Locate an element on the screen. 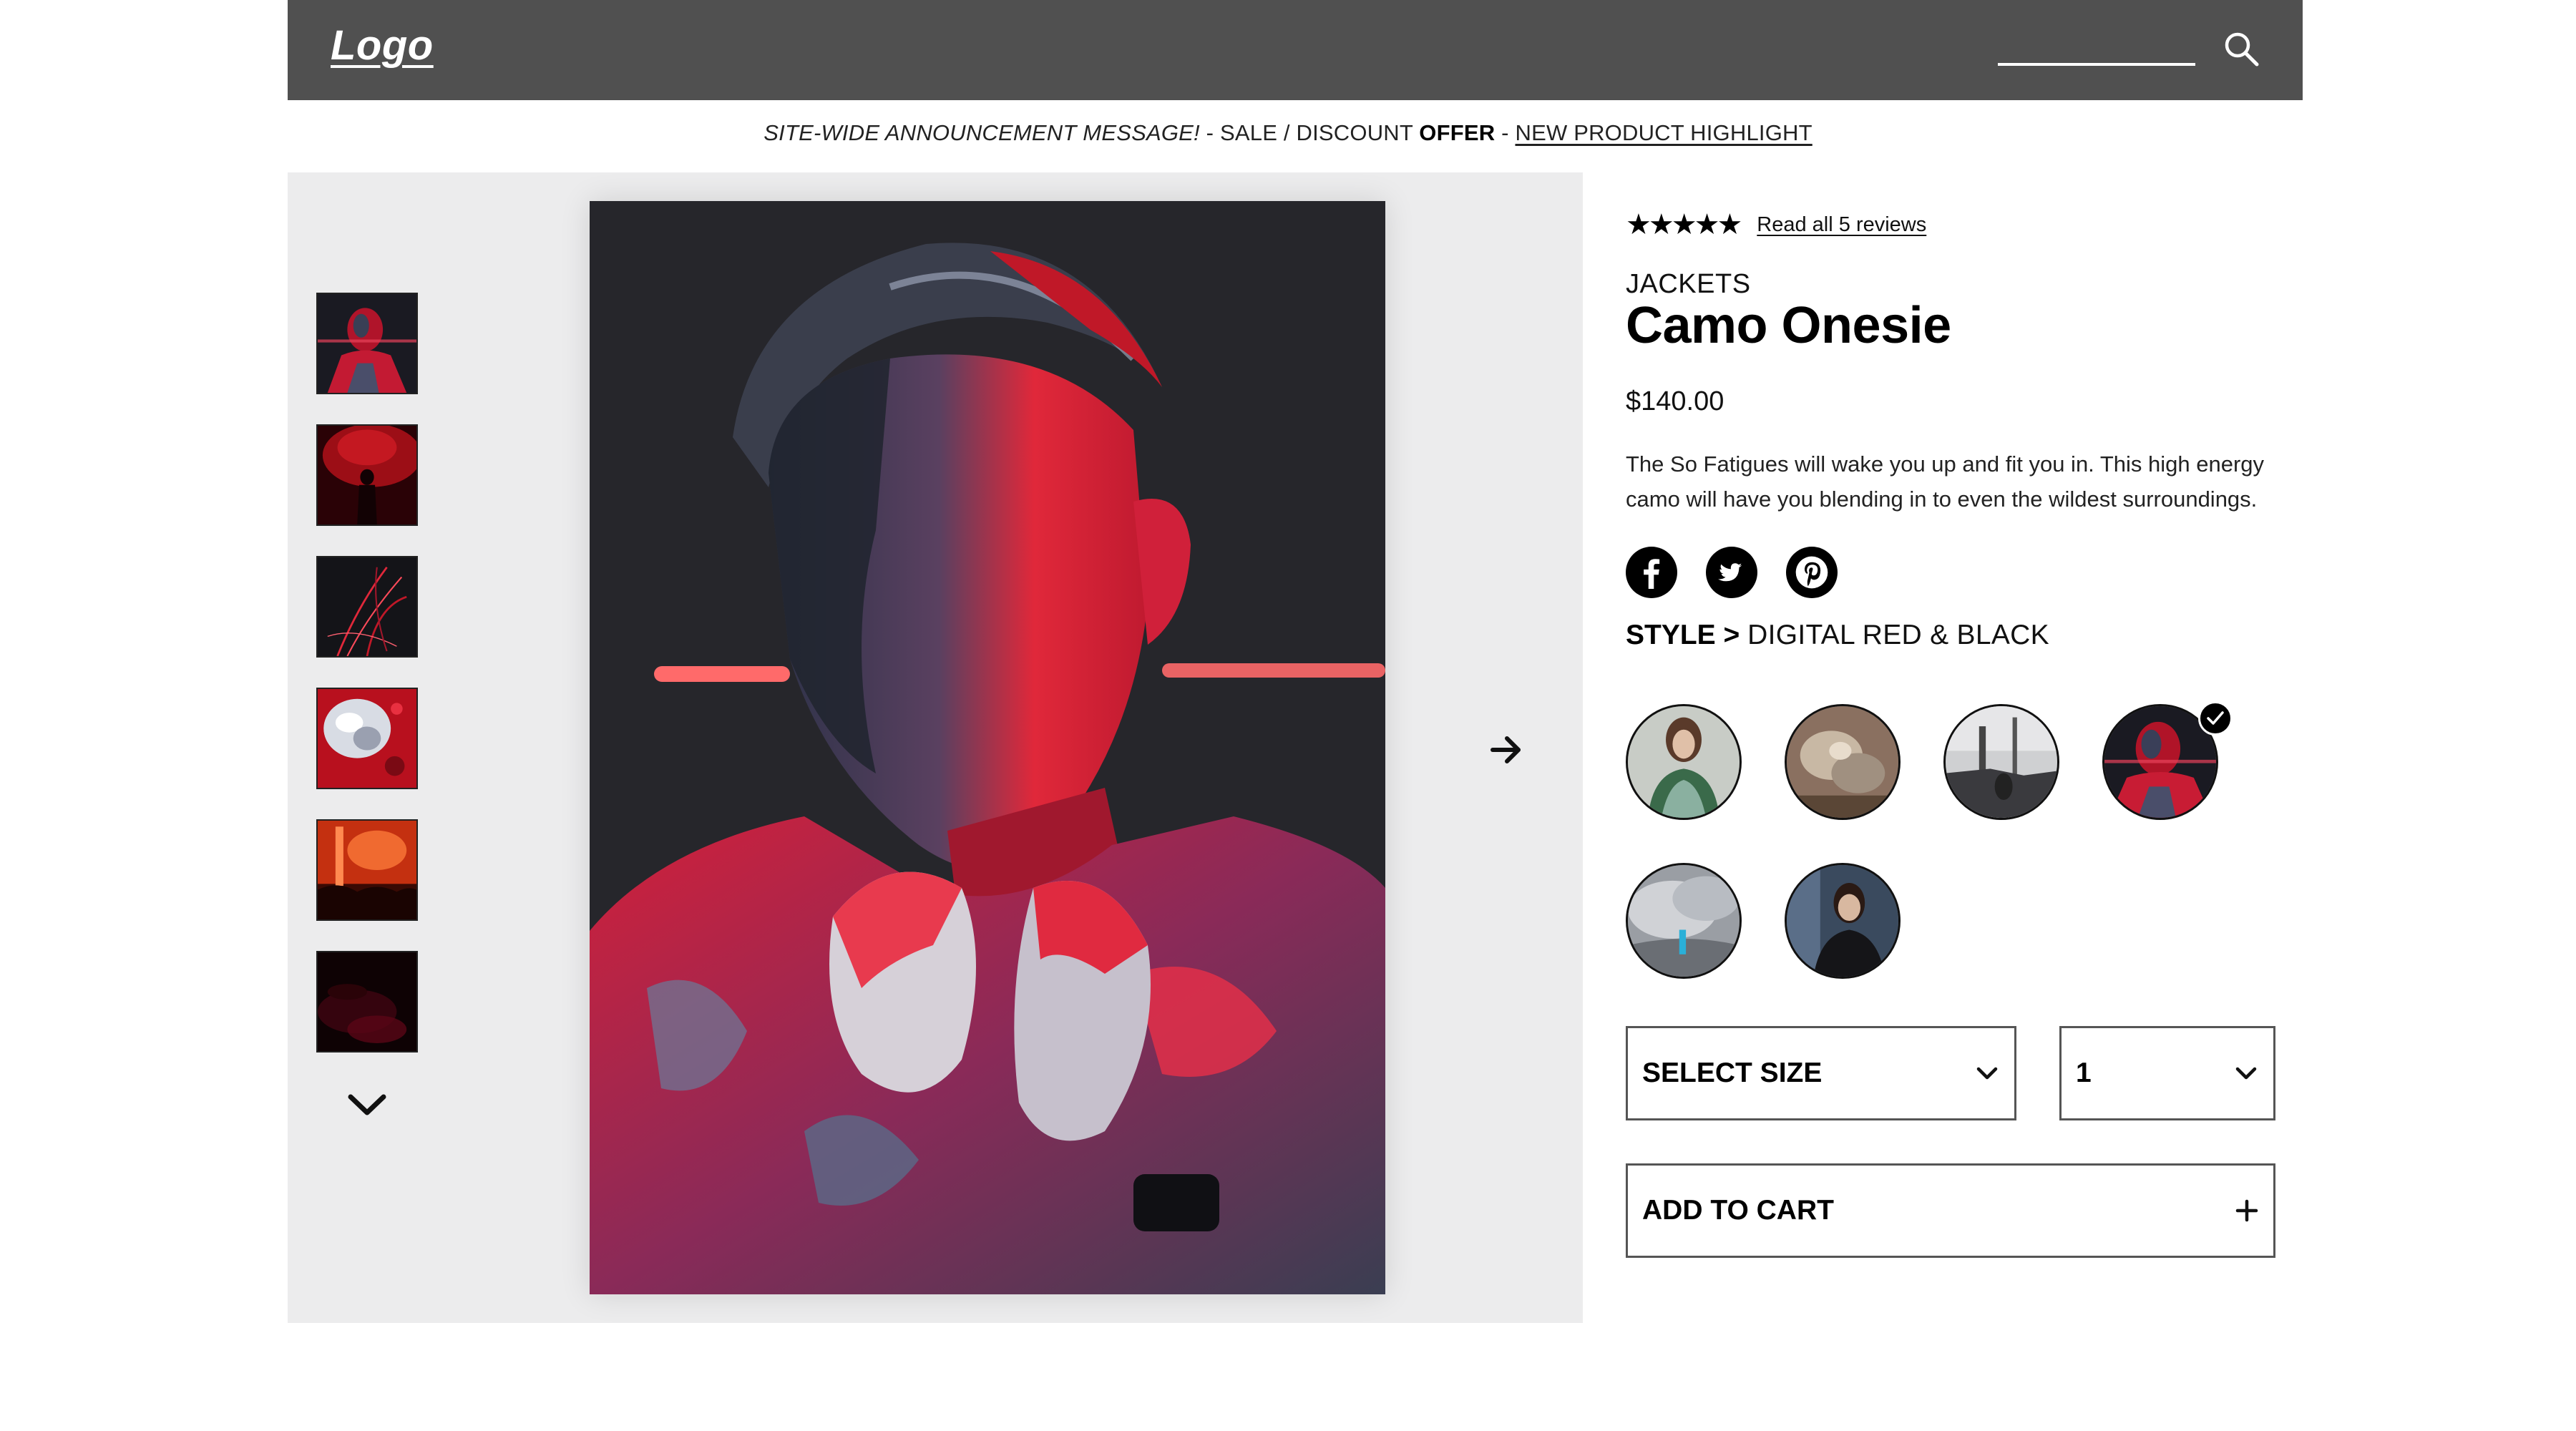 The height and width of the screenshot is (1431, 2576). quantity-select: 1 is located at coordinates (2167, 1073).